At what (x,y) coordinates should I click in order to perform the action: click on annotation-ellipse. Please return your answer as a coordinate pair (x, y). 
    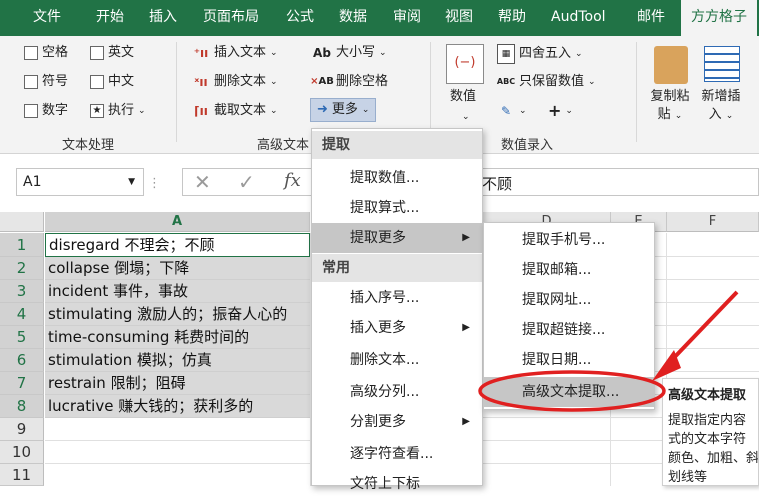
    Looking at the image, I should click on (572, 391).